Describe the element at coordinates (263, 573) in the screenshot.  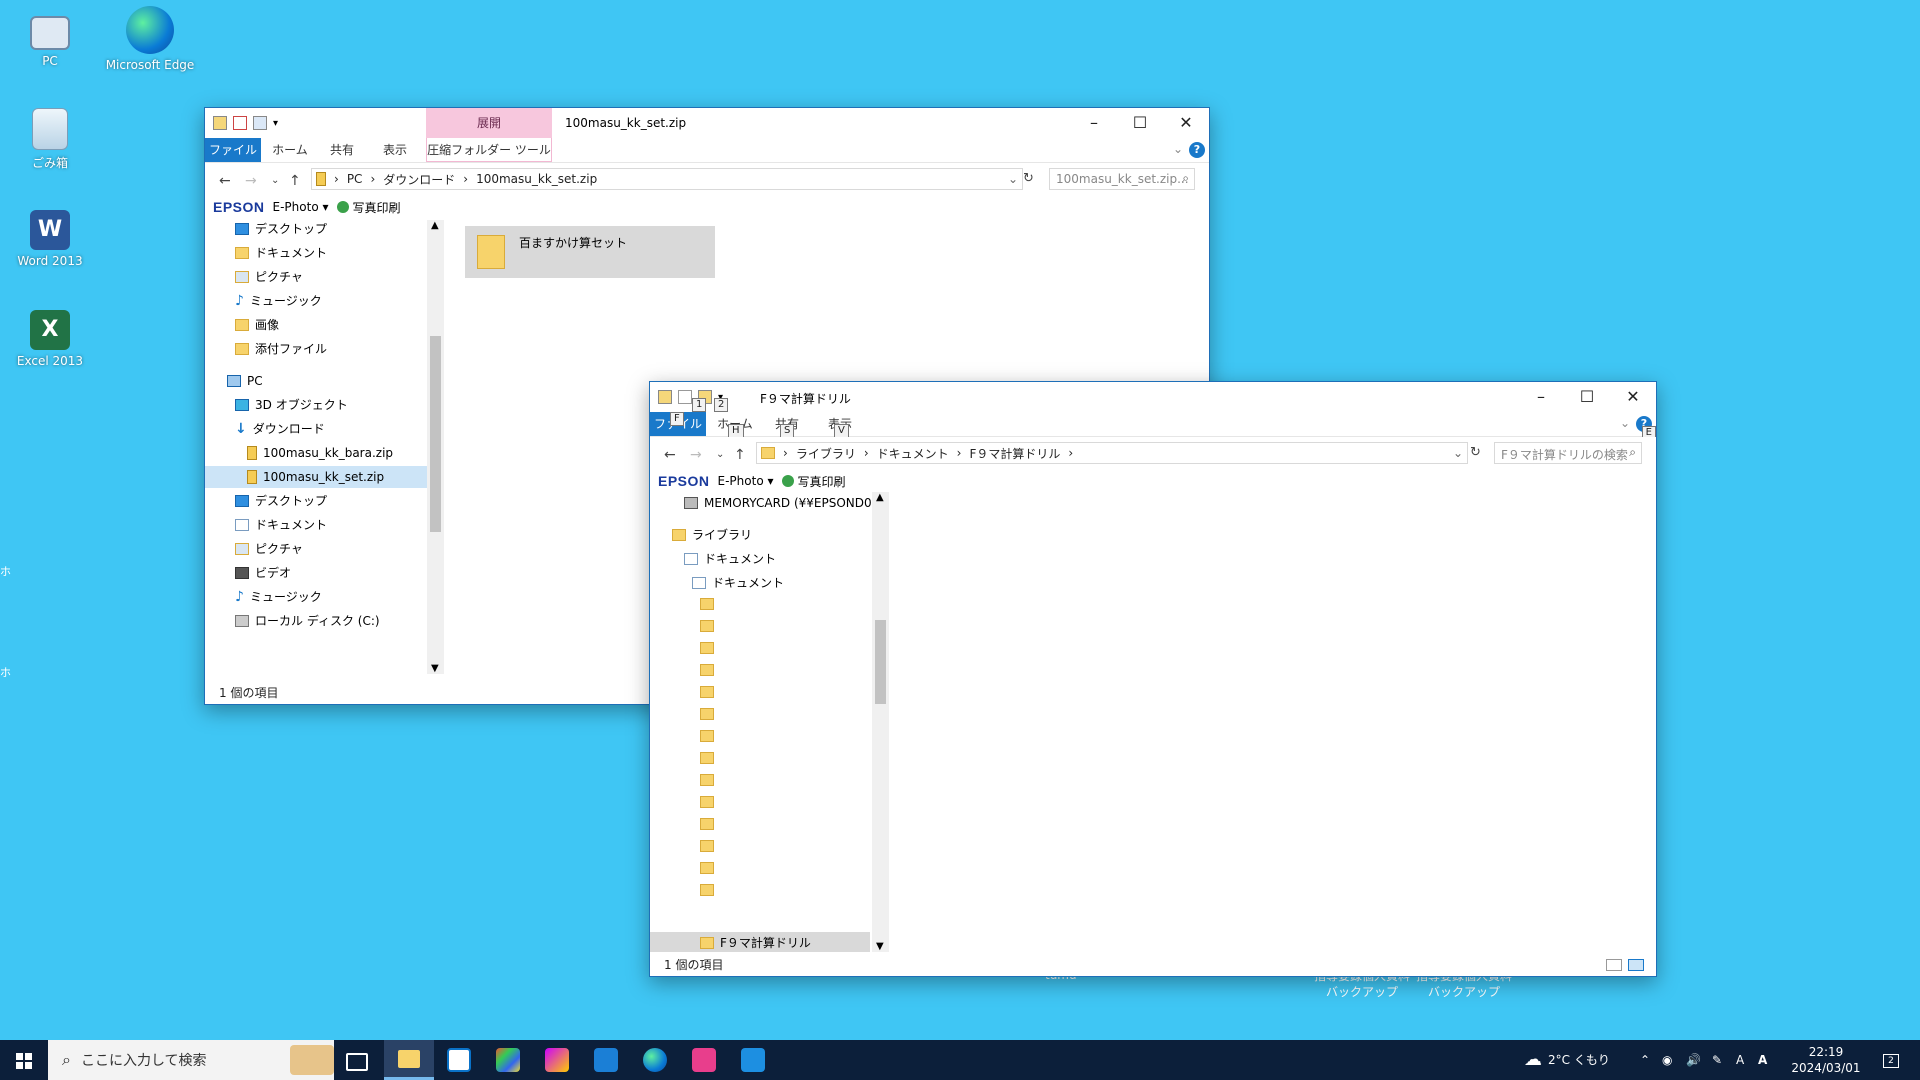
I see `nav-item: ビデオ` at that location.